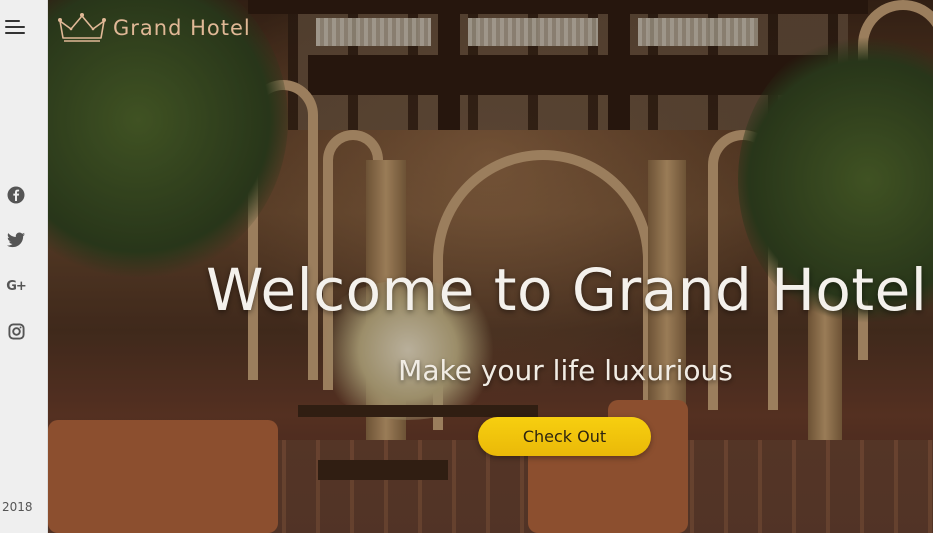 The height and width of the screenshot is (533, 933). I want to click on instagram-icon, so click(16, 331).